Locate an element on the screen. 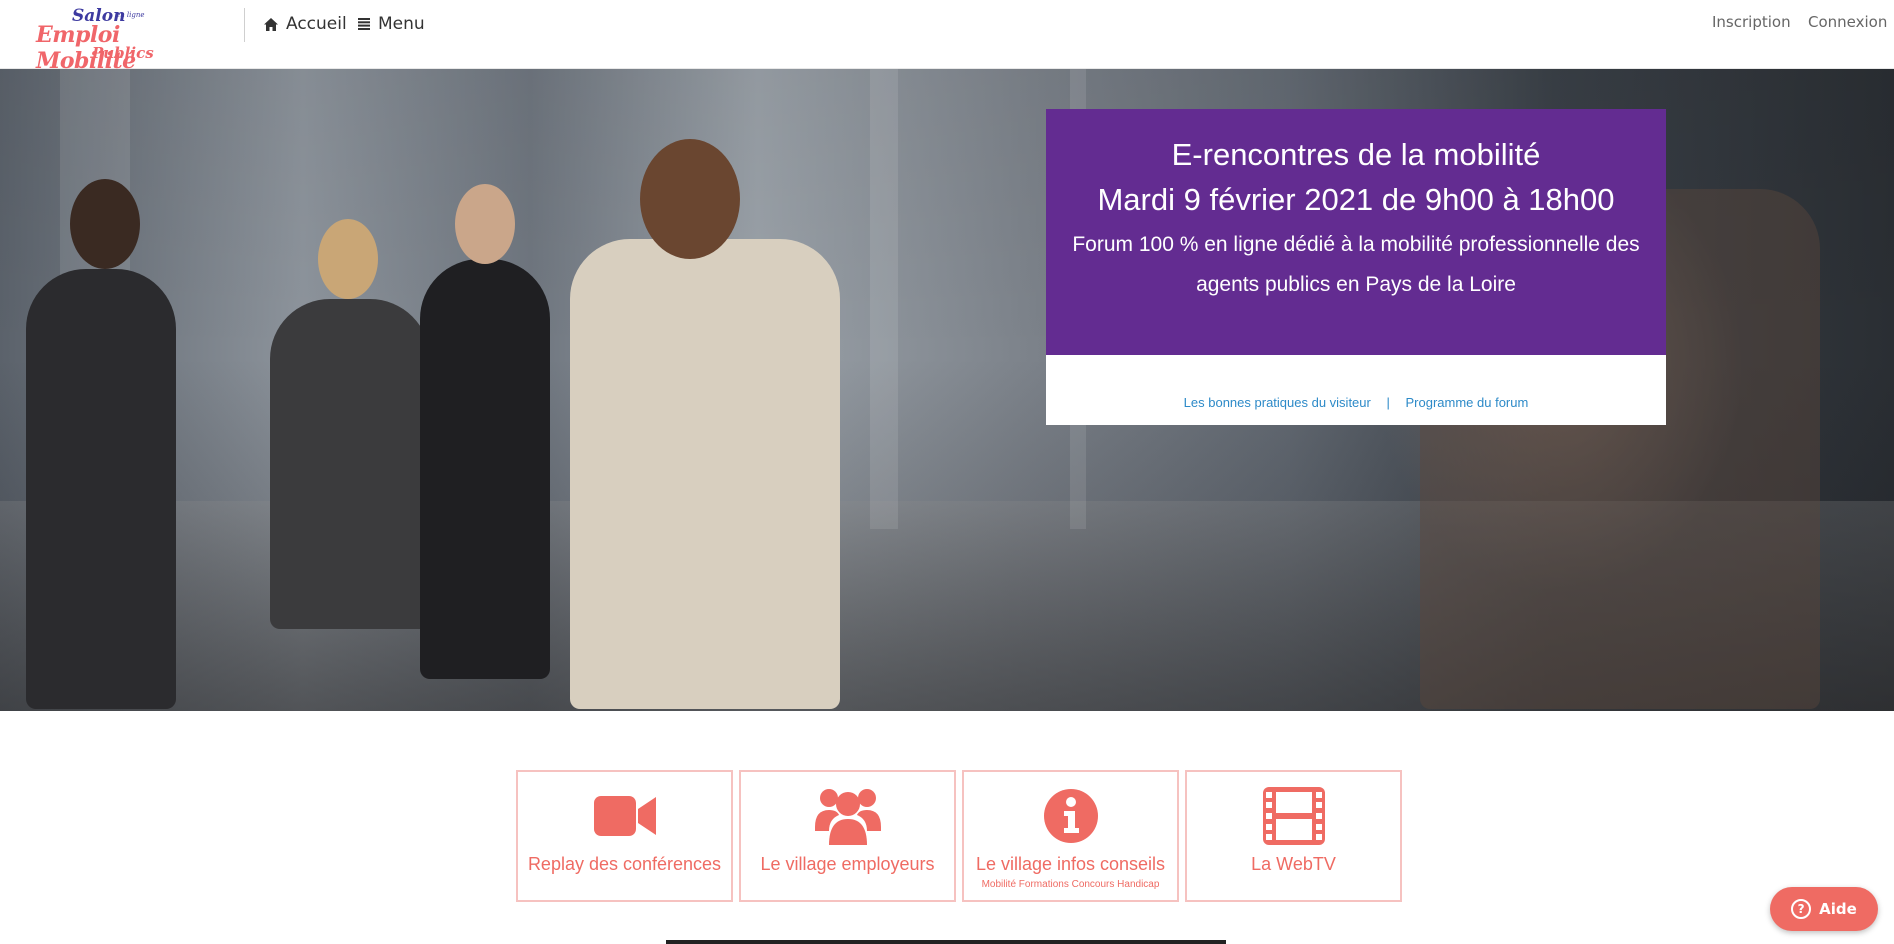  nav-home-link: Accueil is located at coordinates (305, 24).